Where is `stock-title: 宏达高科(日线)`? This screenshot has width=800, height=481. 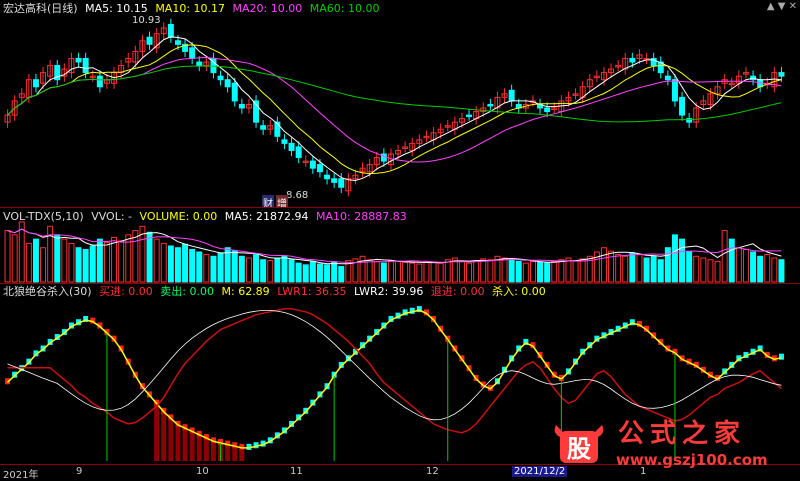 stock-title: 宏达高科(日线) is located at coordinates (40, 8).